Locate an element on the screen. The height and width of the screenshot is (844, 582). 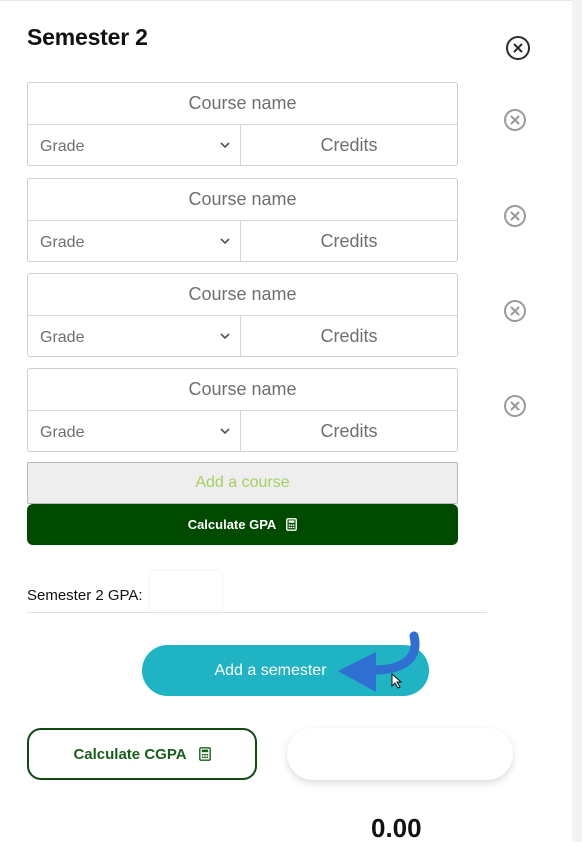
calculate-gpa-button: Calculate GPA is located at coordinates (242, 524).